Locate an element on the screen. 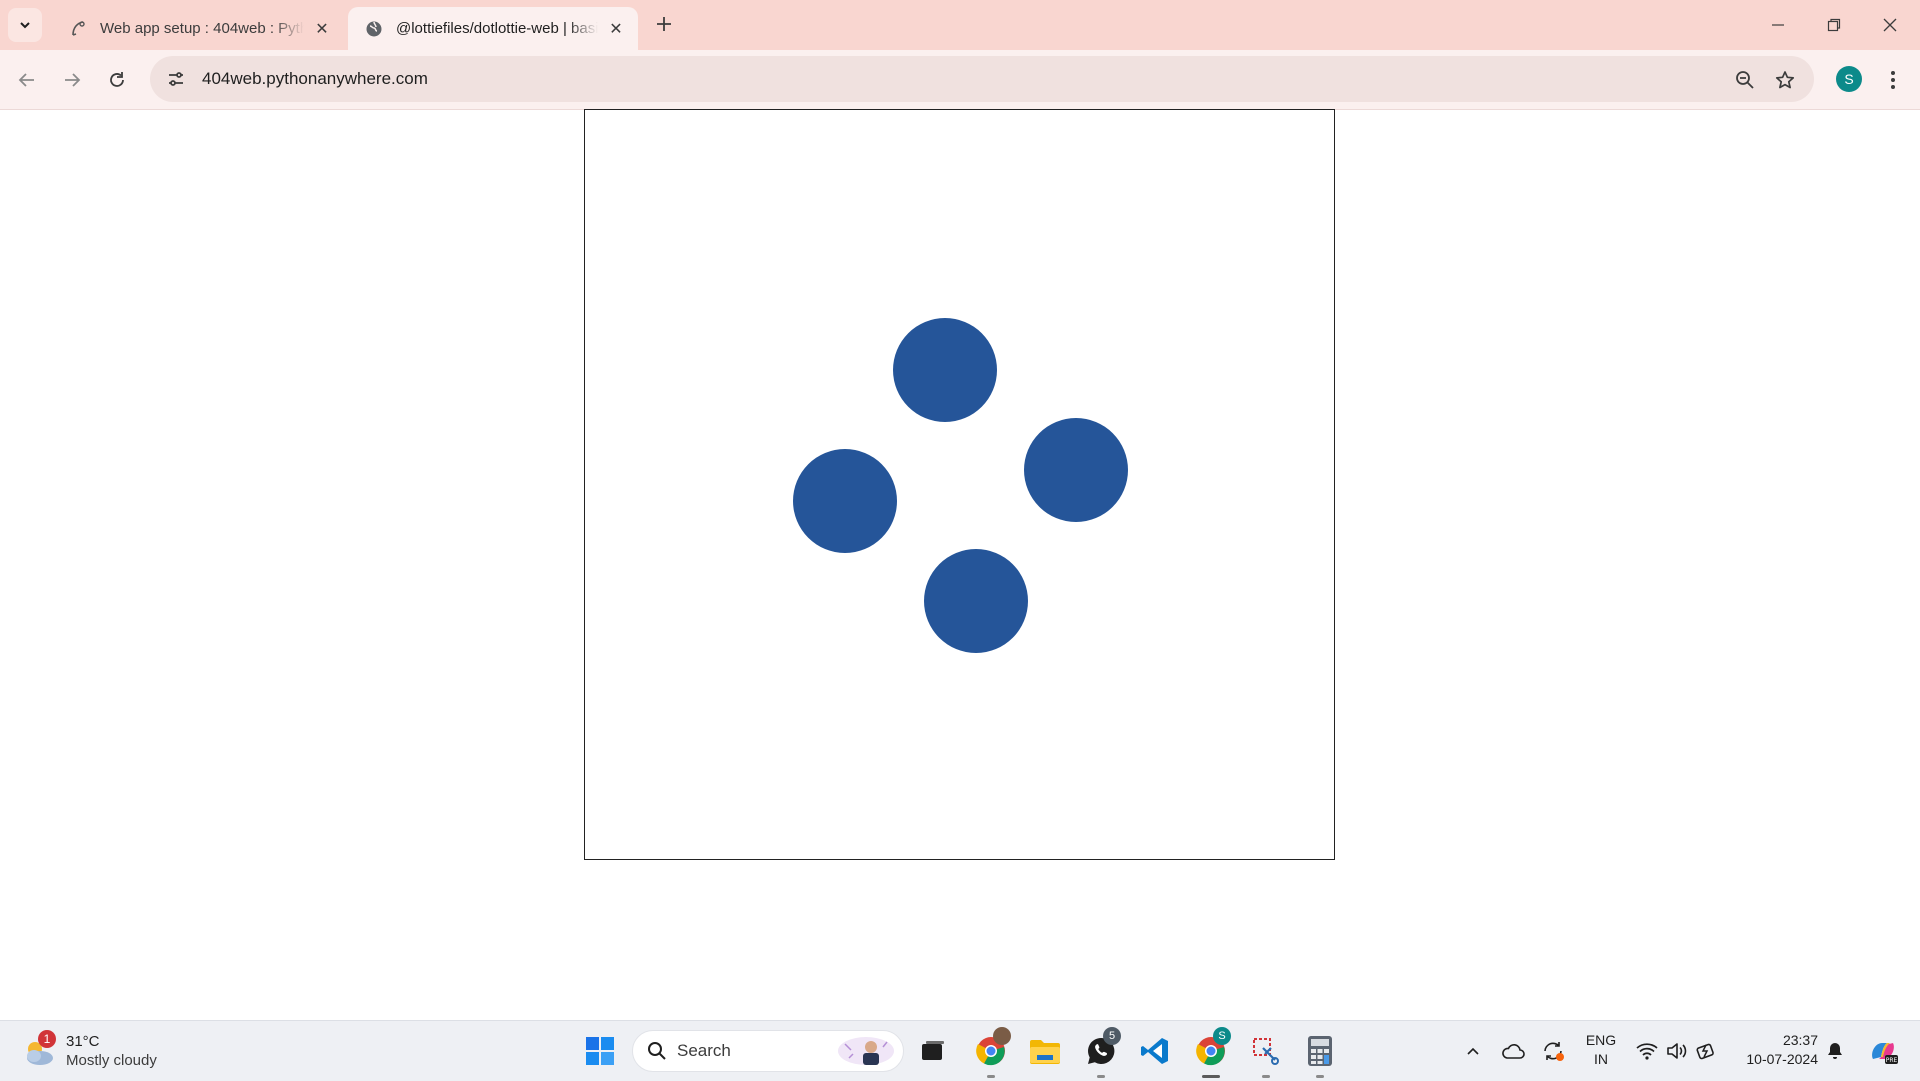 The image size is (1920, 1081). windows-logo-icon is located at coordinates (600, 1051).